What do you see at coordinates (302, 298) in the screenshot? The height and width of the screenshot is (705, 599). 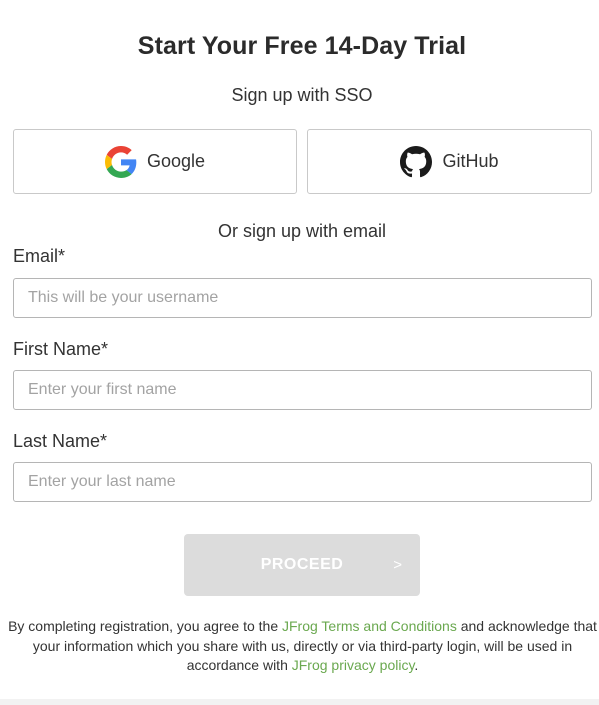 I see `email-input` at bounding box center [302, 298].